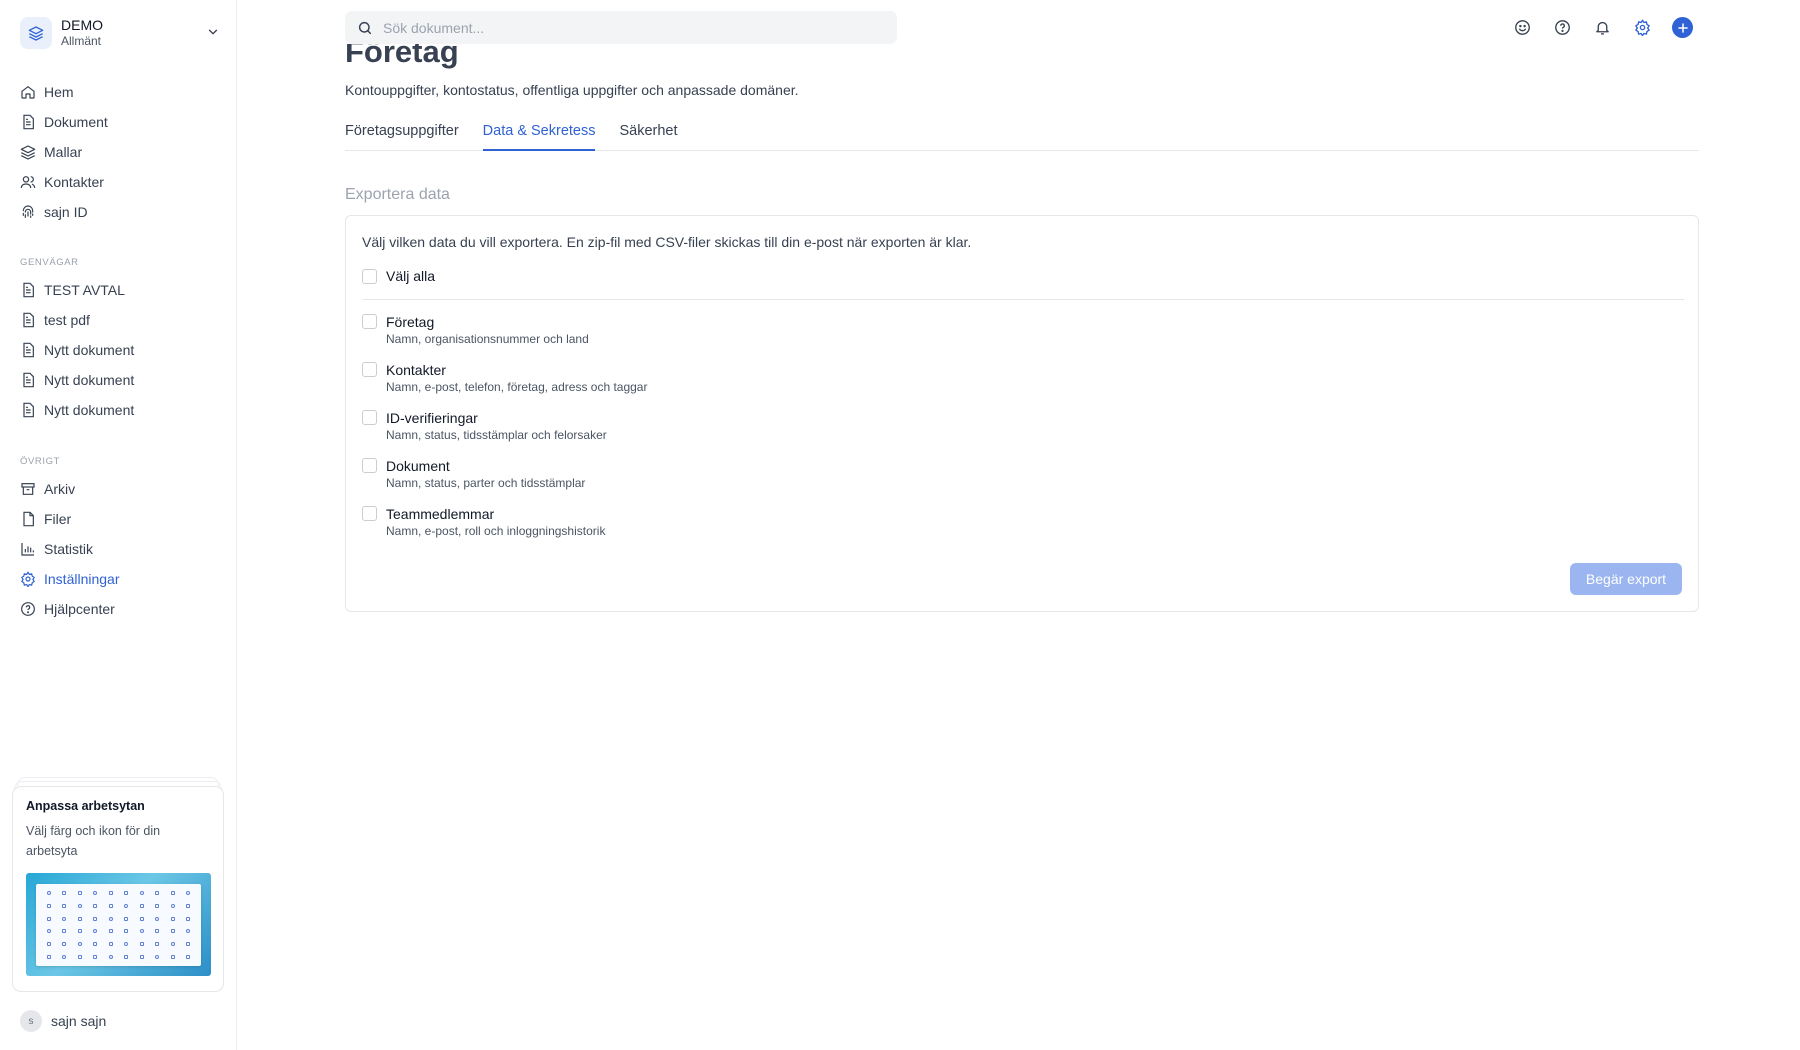  I want to click on option-label: Teammedlemmar, so click(440, 514).